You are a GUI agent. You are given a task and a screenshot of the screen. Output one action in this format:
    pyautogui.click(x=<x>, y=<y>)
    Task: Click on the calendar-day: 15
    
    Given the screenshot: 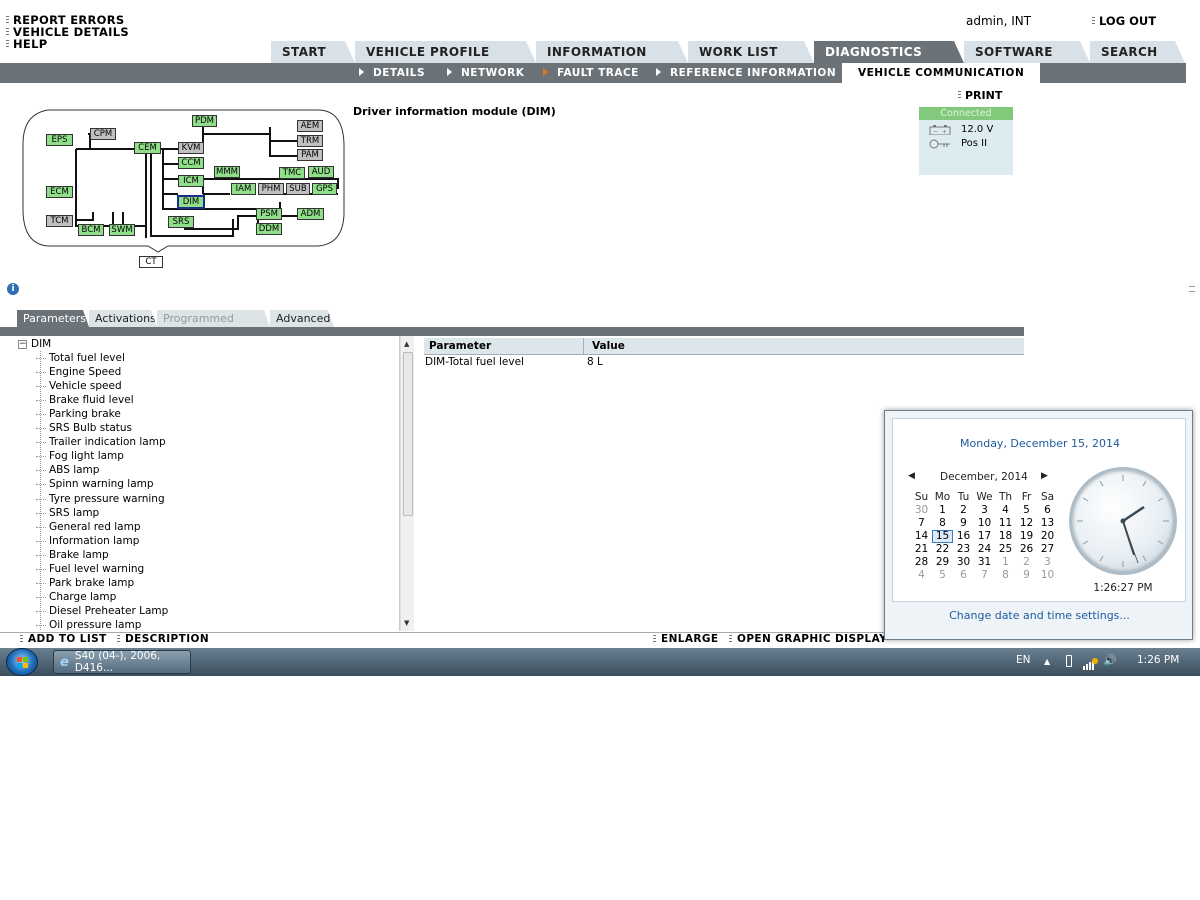 What is the action you would take?
    pyautogui.click(x=942, y=536)
    